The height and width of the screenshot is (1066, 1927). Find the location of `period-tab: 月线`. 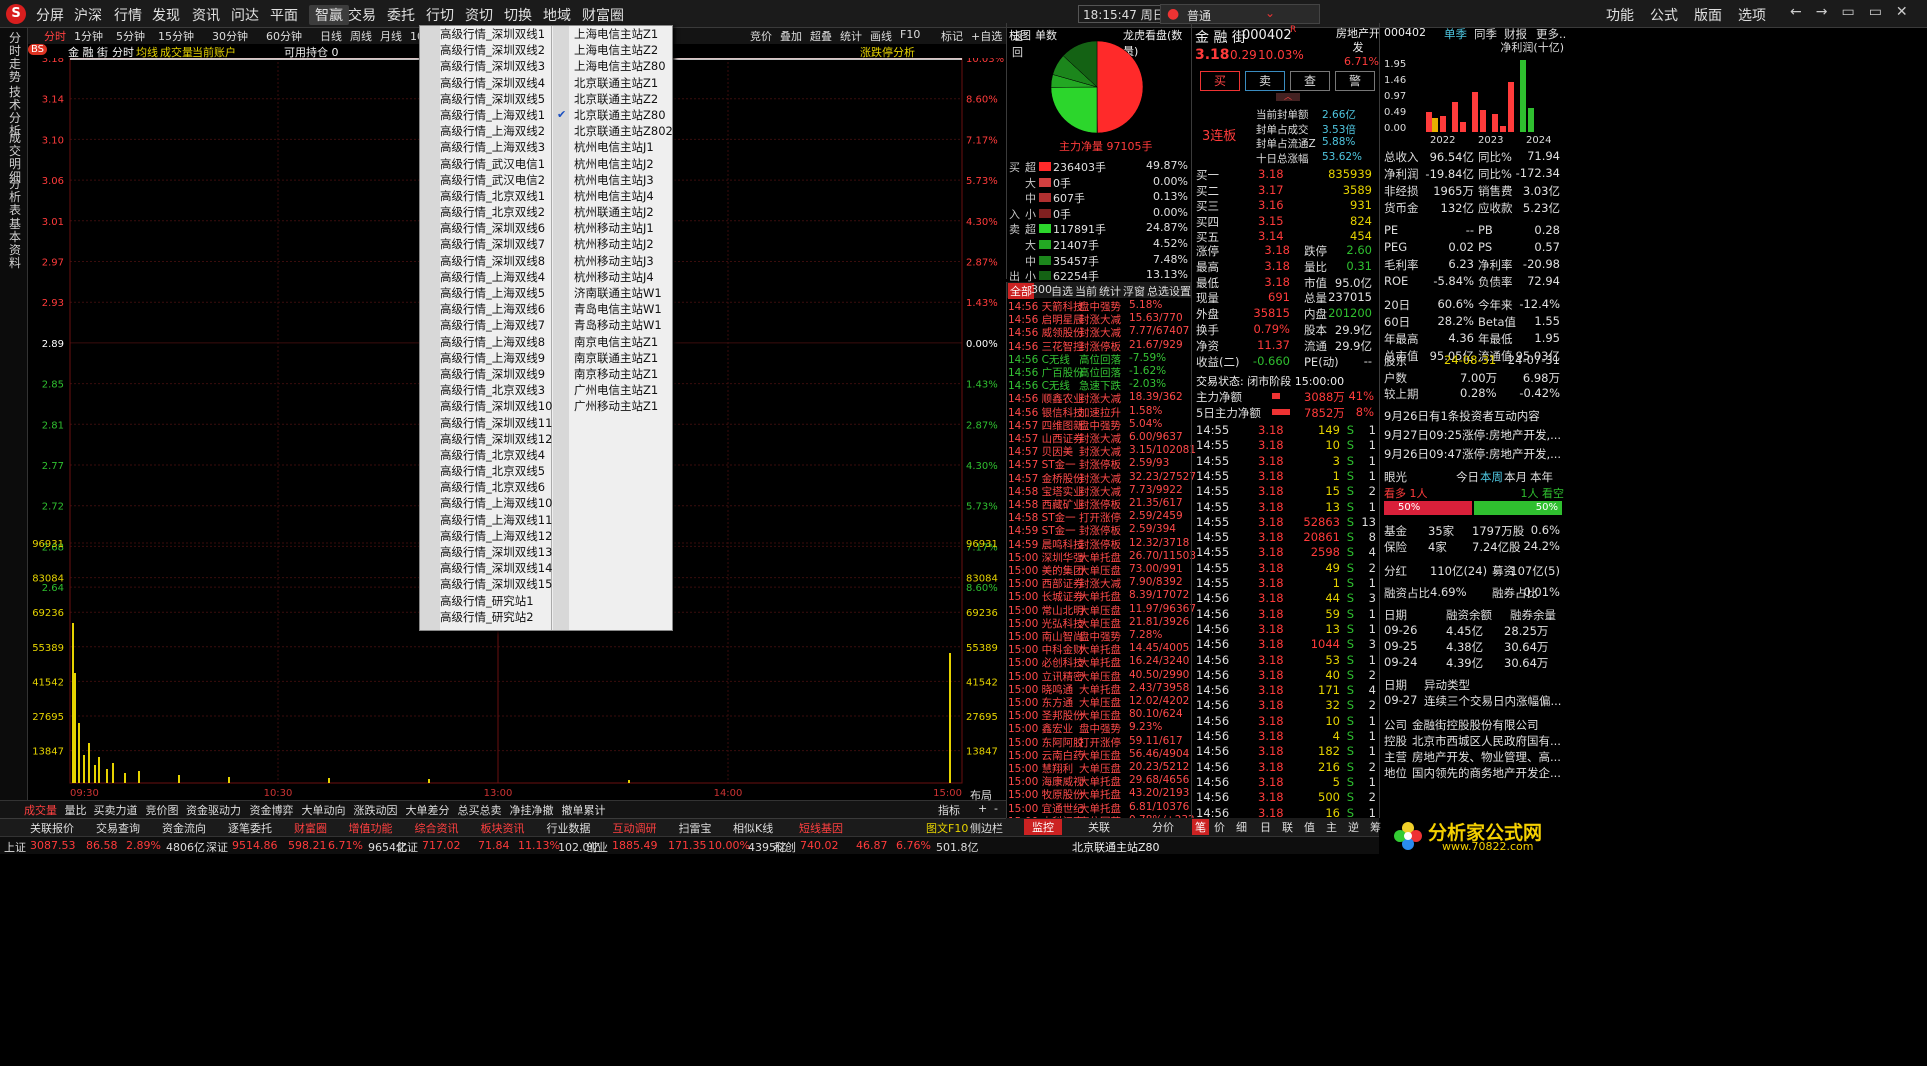

period-tab: 月线 is located at coordinates (391, 36).